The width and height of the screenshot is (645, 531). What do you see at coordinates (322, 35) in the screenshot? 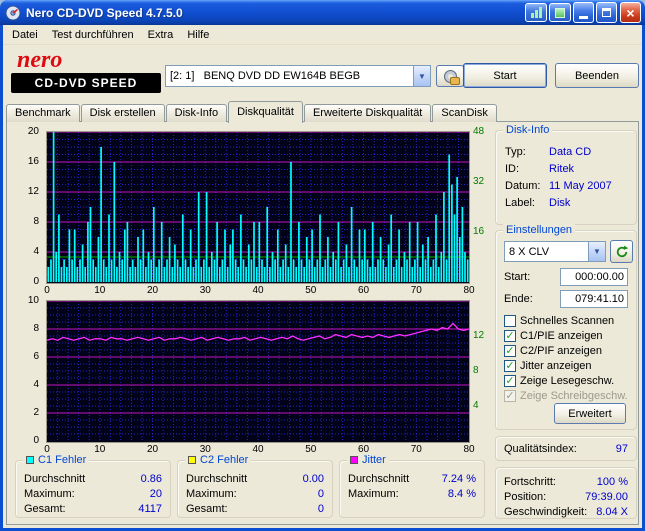
I see `menu-bar: Datei Test durchführen Extra Hilfe` at bounding box center [322, 35].